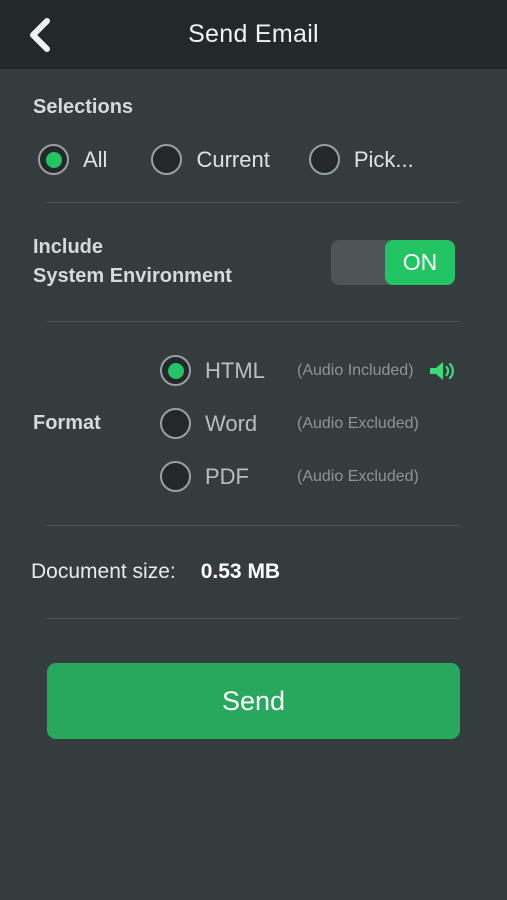 The width and height of the screenshot is (507, 900). I want to click on format-option-pdf: PDF (Audio Excluded), so click(333, 476).